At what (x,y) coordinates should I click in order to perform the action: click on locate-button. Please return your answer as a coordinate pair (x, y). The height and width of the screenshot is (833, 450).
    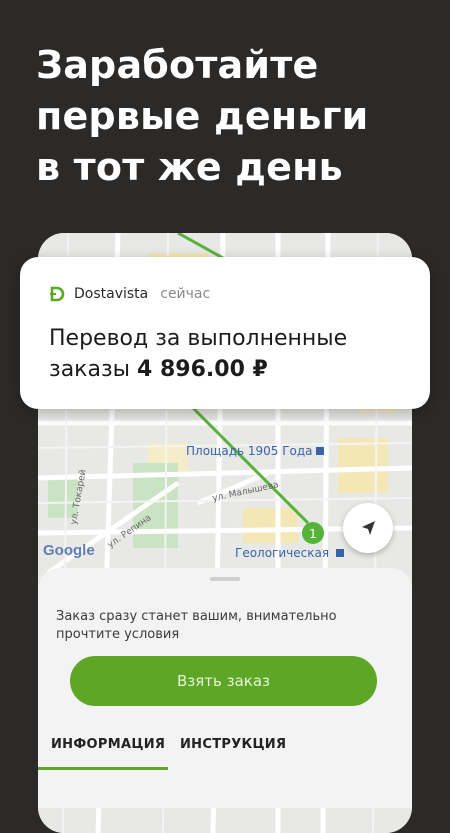
    Looking at the image, I should click on (368, 528).